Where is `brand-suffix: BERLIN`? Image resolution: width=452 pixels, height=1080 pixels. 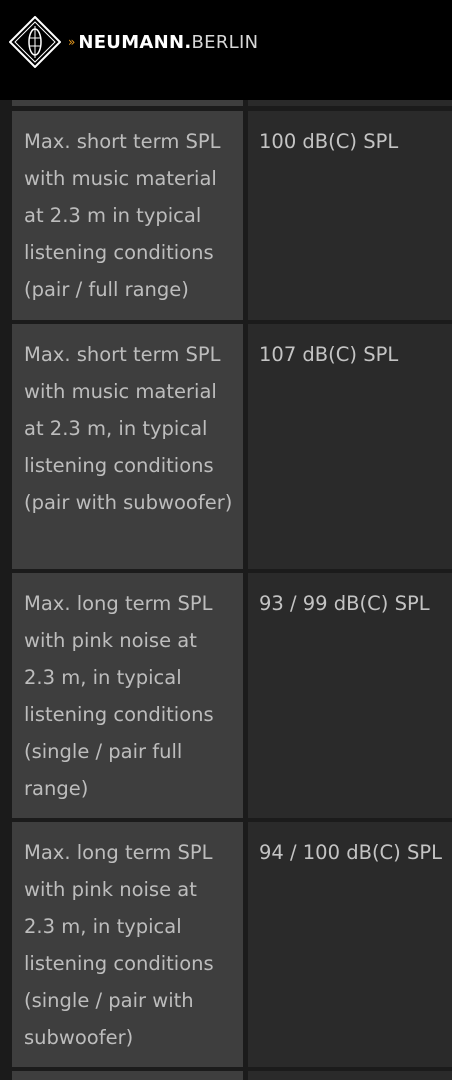
brand-suffix: BERLIN is located at coordinates (225, 42).